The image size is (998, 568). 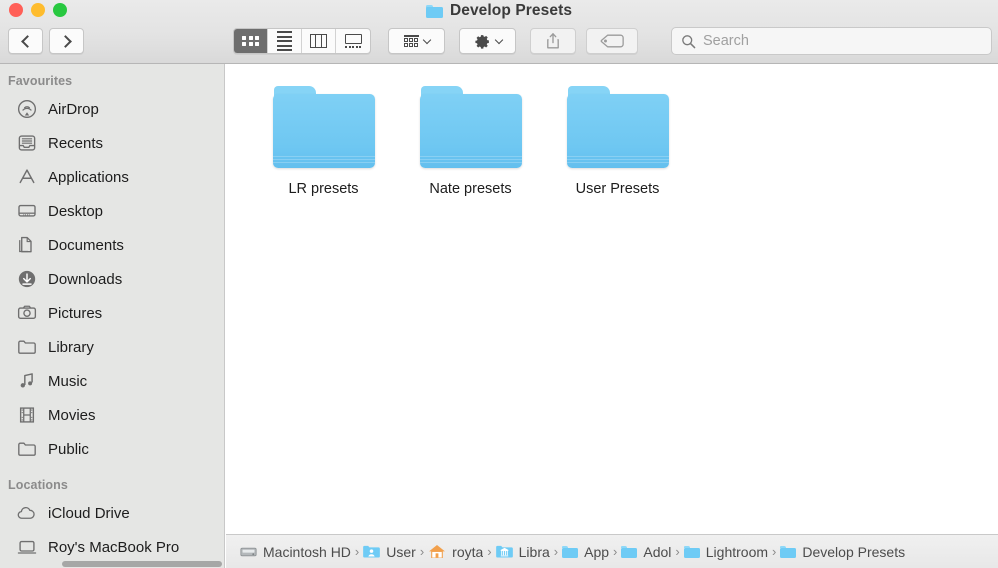 I want to click on sidebar-item-recents: Recents, so click(x=112, y=143).